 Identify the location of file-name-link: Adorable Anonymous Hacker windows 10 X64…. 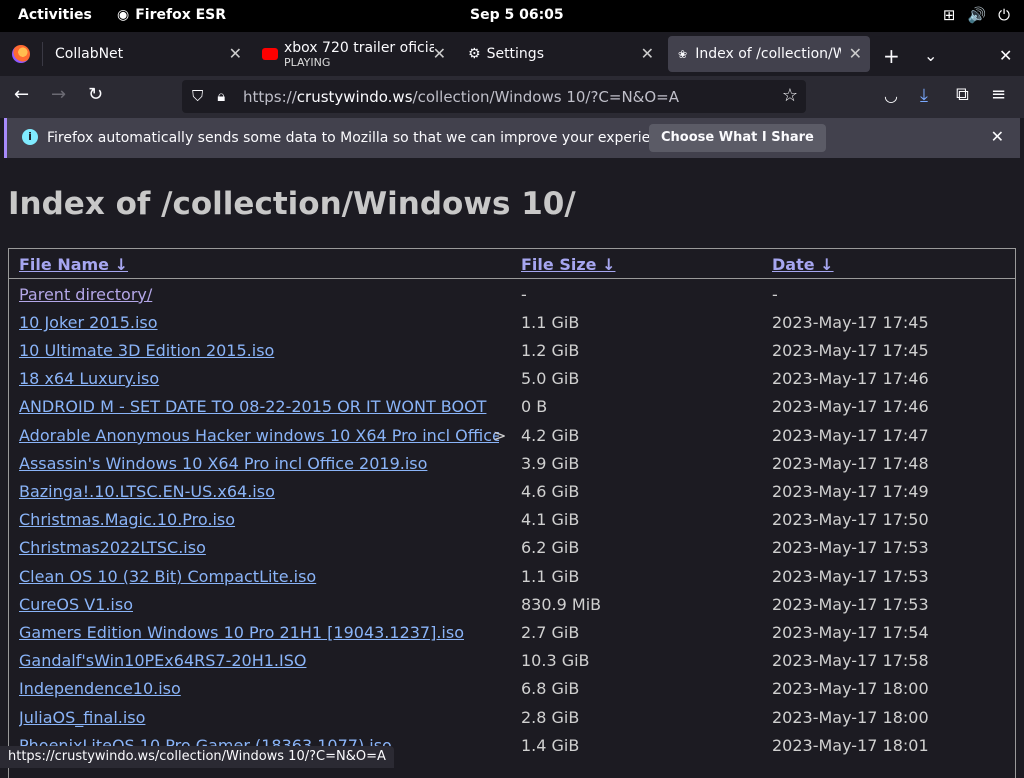
(259, 435).